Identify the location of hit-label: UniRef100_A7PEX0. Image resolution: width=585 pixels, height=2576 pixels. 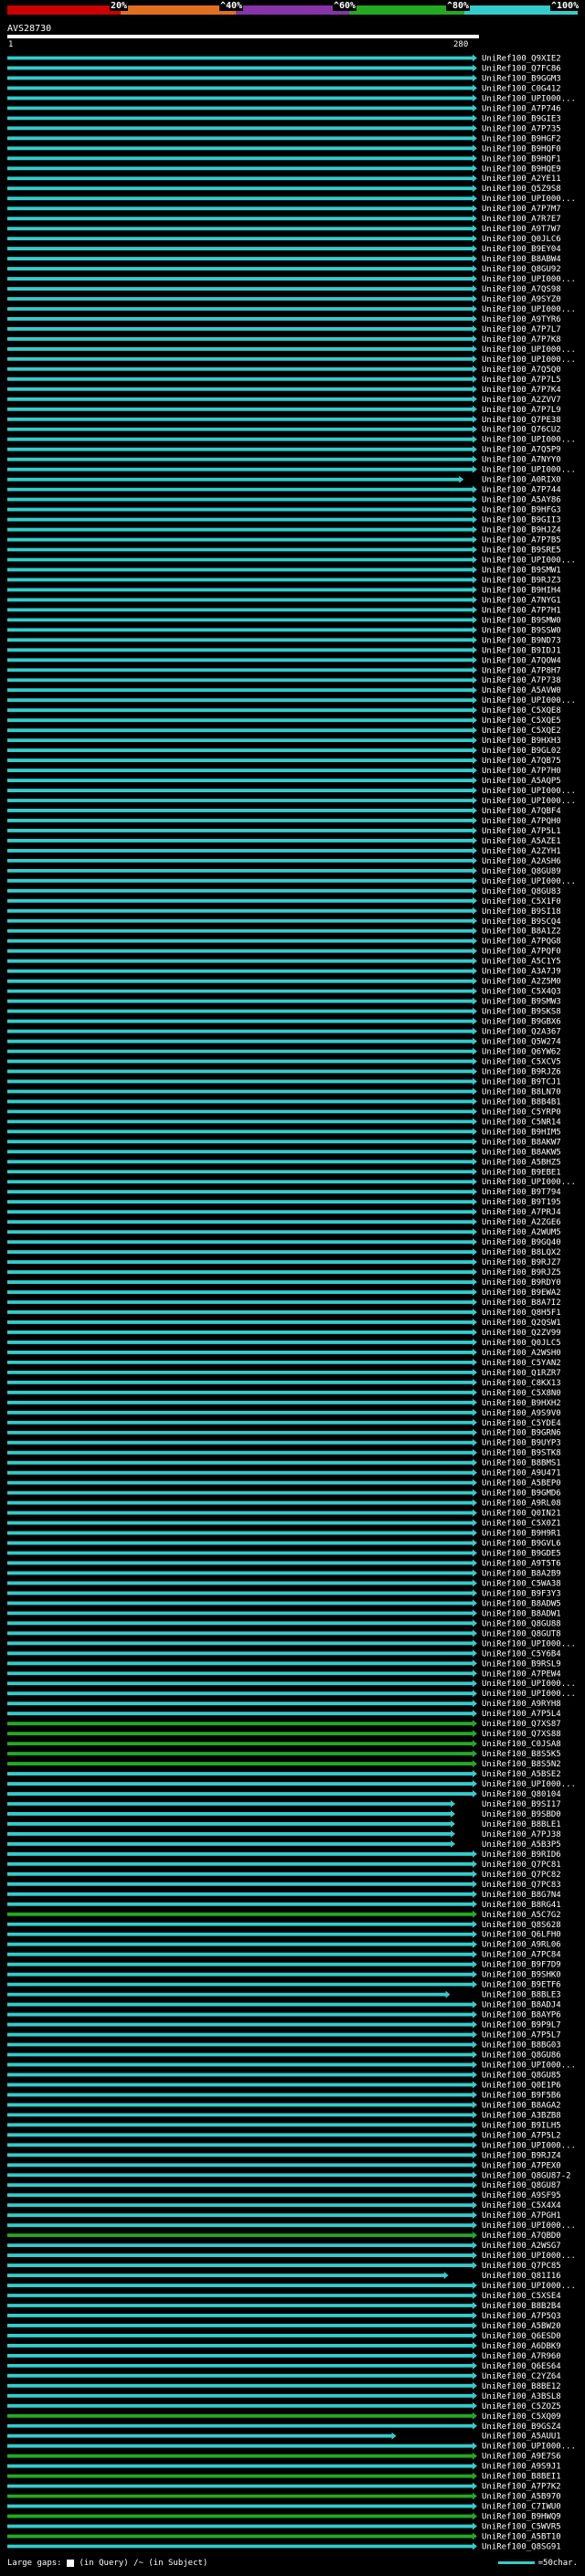
(521, 2165).